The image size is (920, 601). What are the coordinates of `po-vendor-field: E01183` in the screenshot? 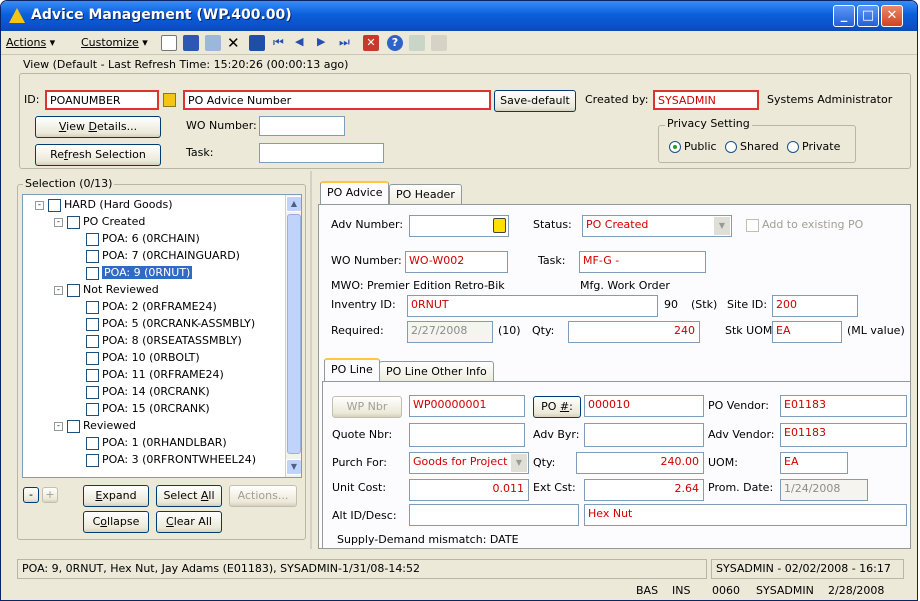 It's located at (843, 406).